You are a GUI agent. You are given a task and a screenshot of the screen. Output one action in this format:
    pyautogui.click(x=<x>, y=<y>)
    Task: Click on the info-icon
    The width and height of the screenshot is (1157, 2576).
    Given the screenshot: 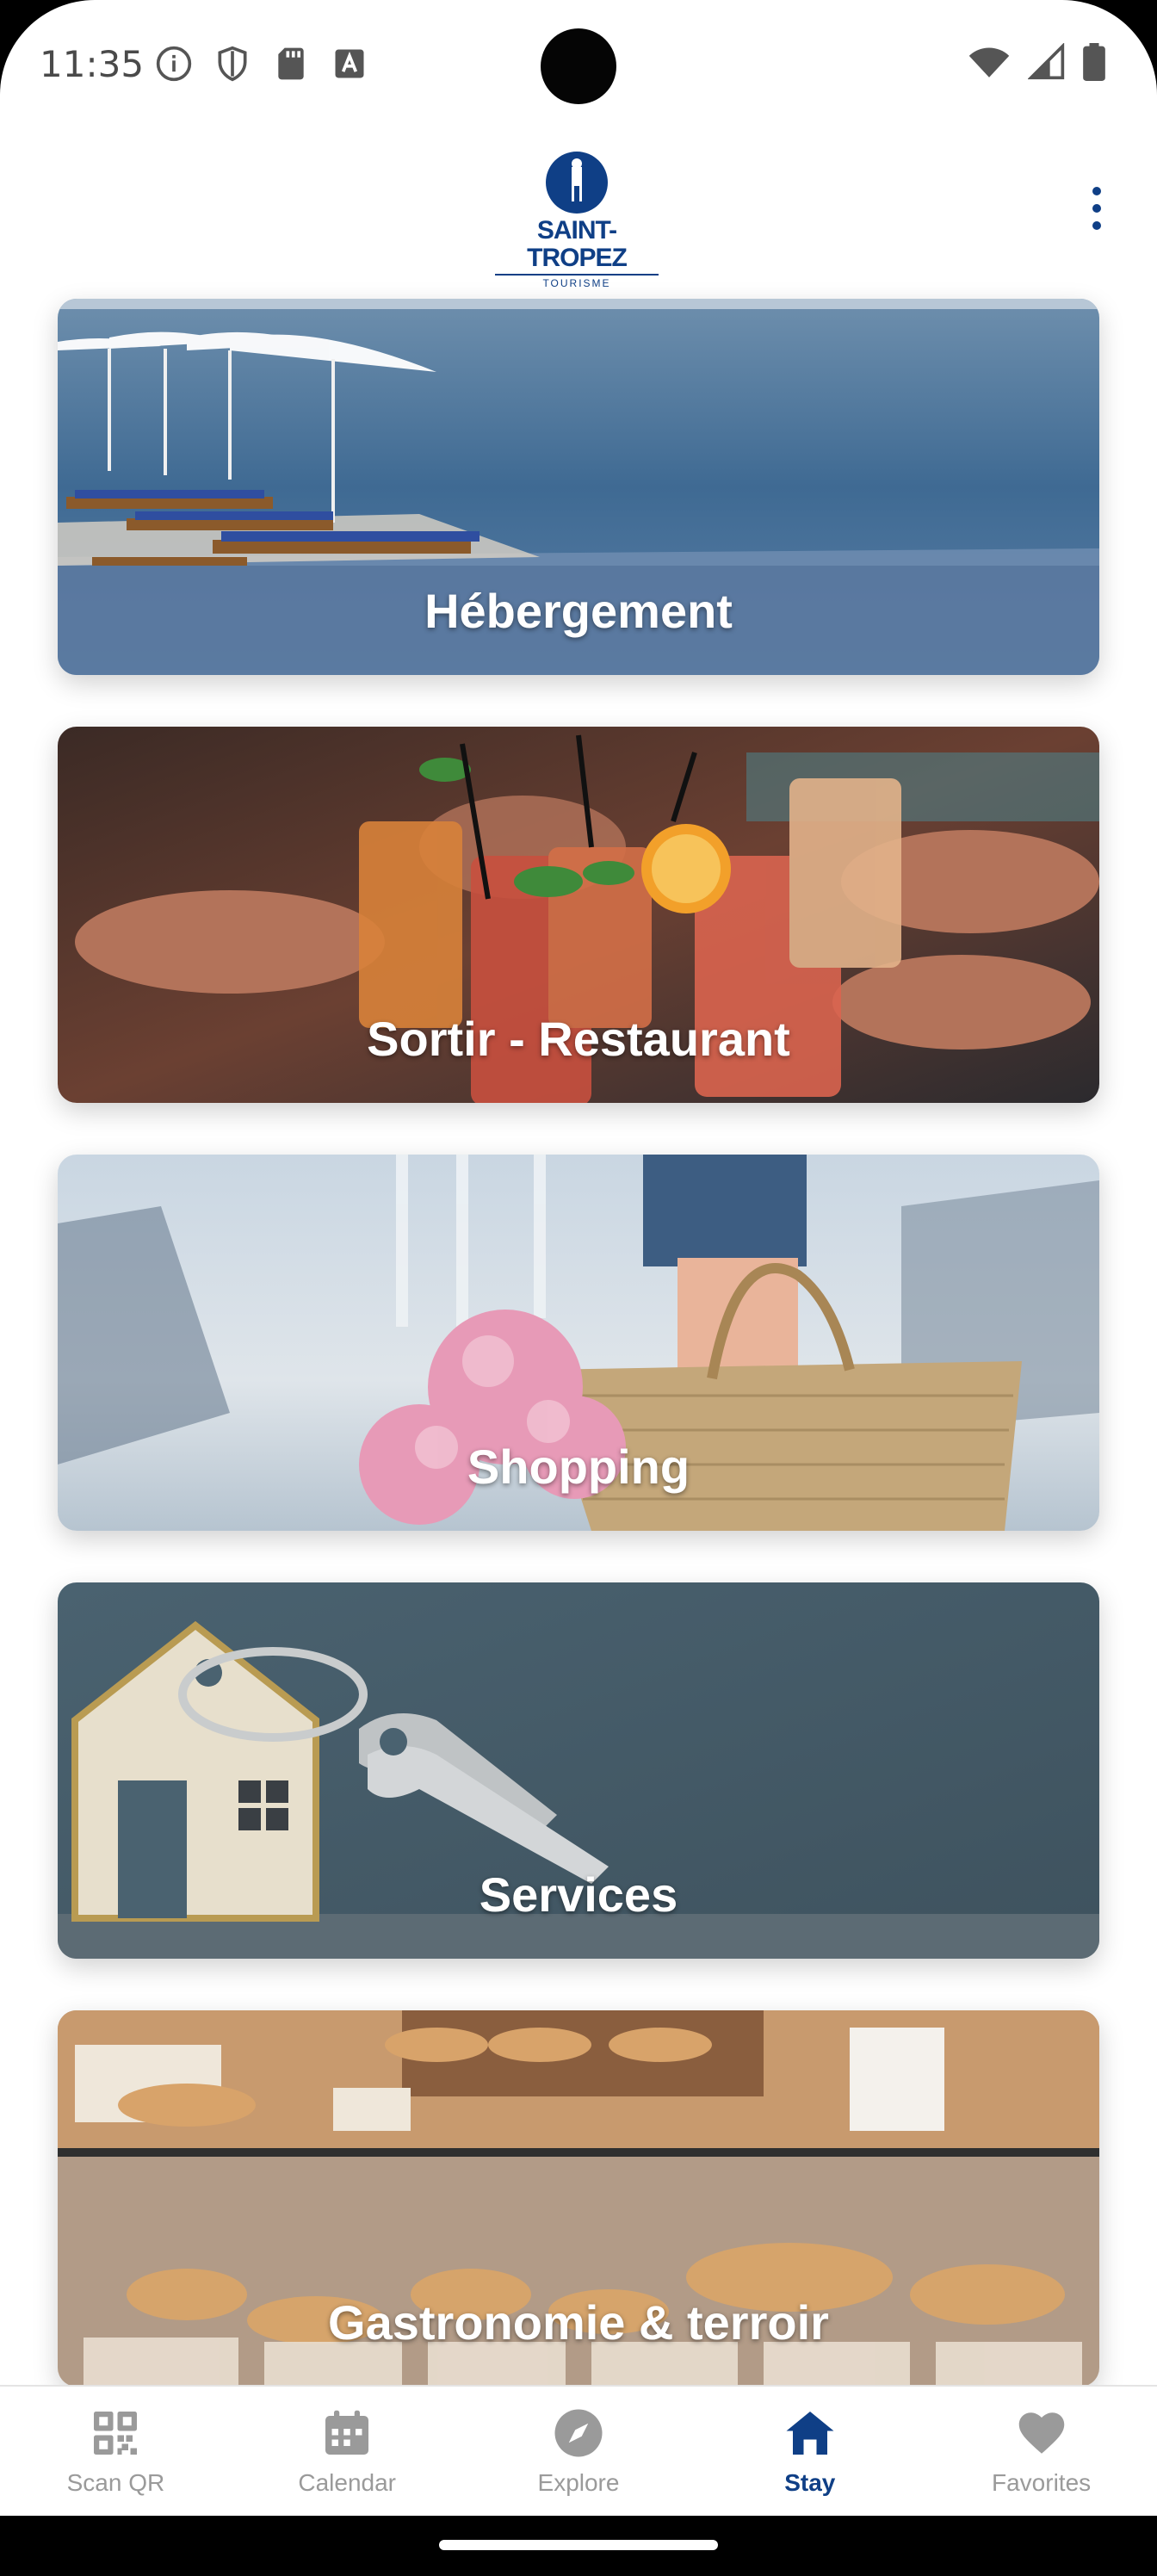 What is the action you would take?
    pyautogui.click(x=174, y=64)
    